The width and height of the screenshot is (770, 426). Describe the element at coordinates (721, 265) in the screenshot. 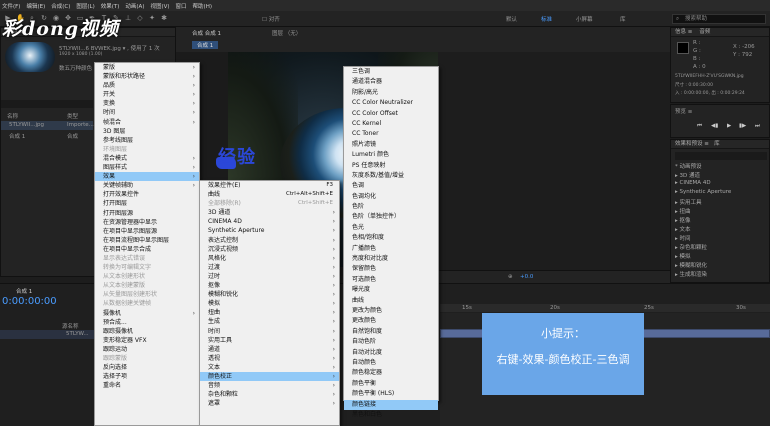

I see `effects-category: ▸ 模糊和锐化` at that location.